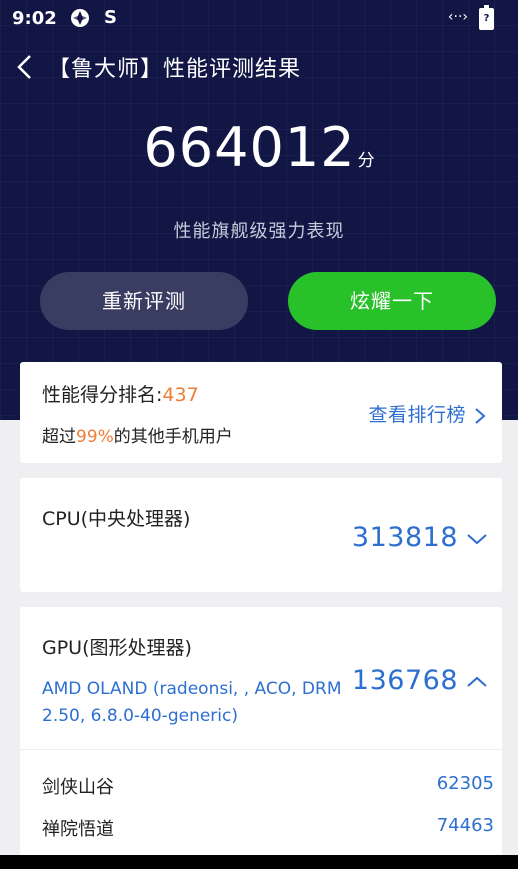 Image resolution: width=518 pixels, height=869 pixels. What do you see at coordinates (95, 437) in the screenshot?
I see `percentile-value: 99%` at bounding box center [95, 437].